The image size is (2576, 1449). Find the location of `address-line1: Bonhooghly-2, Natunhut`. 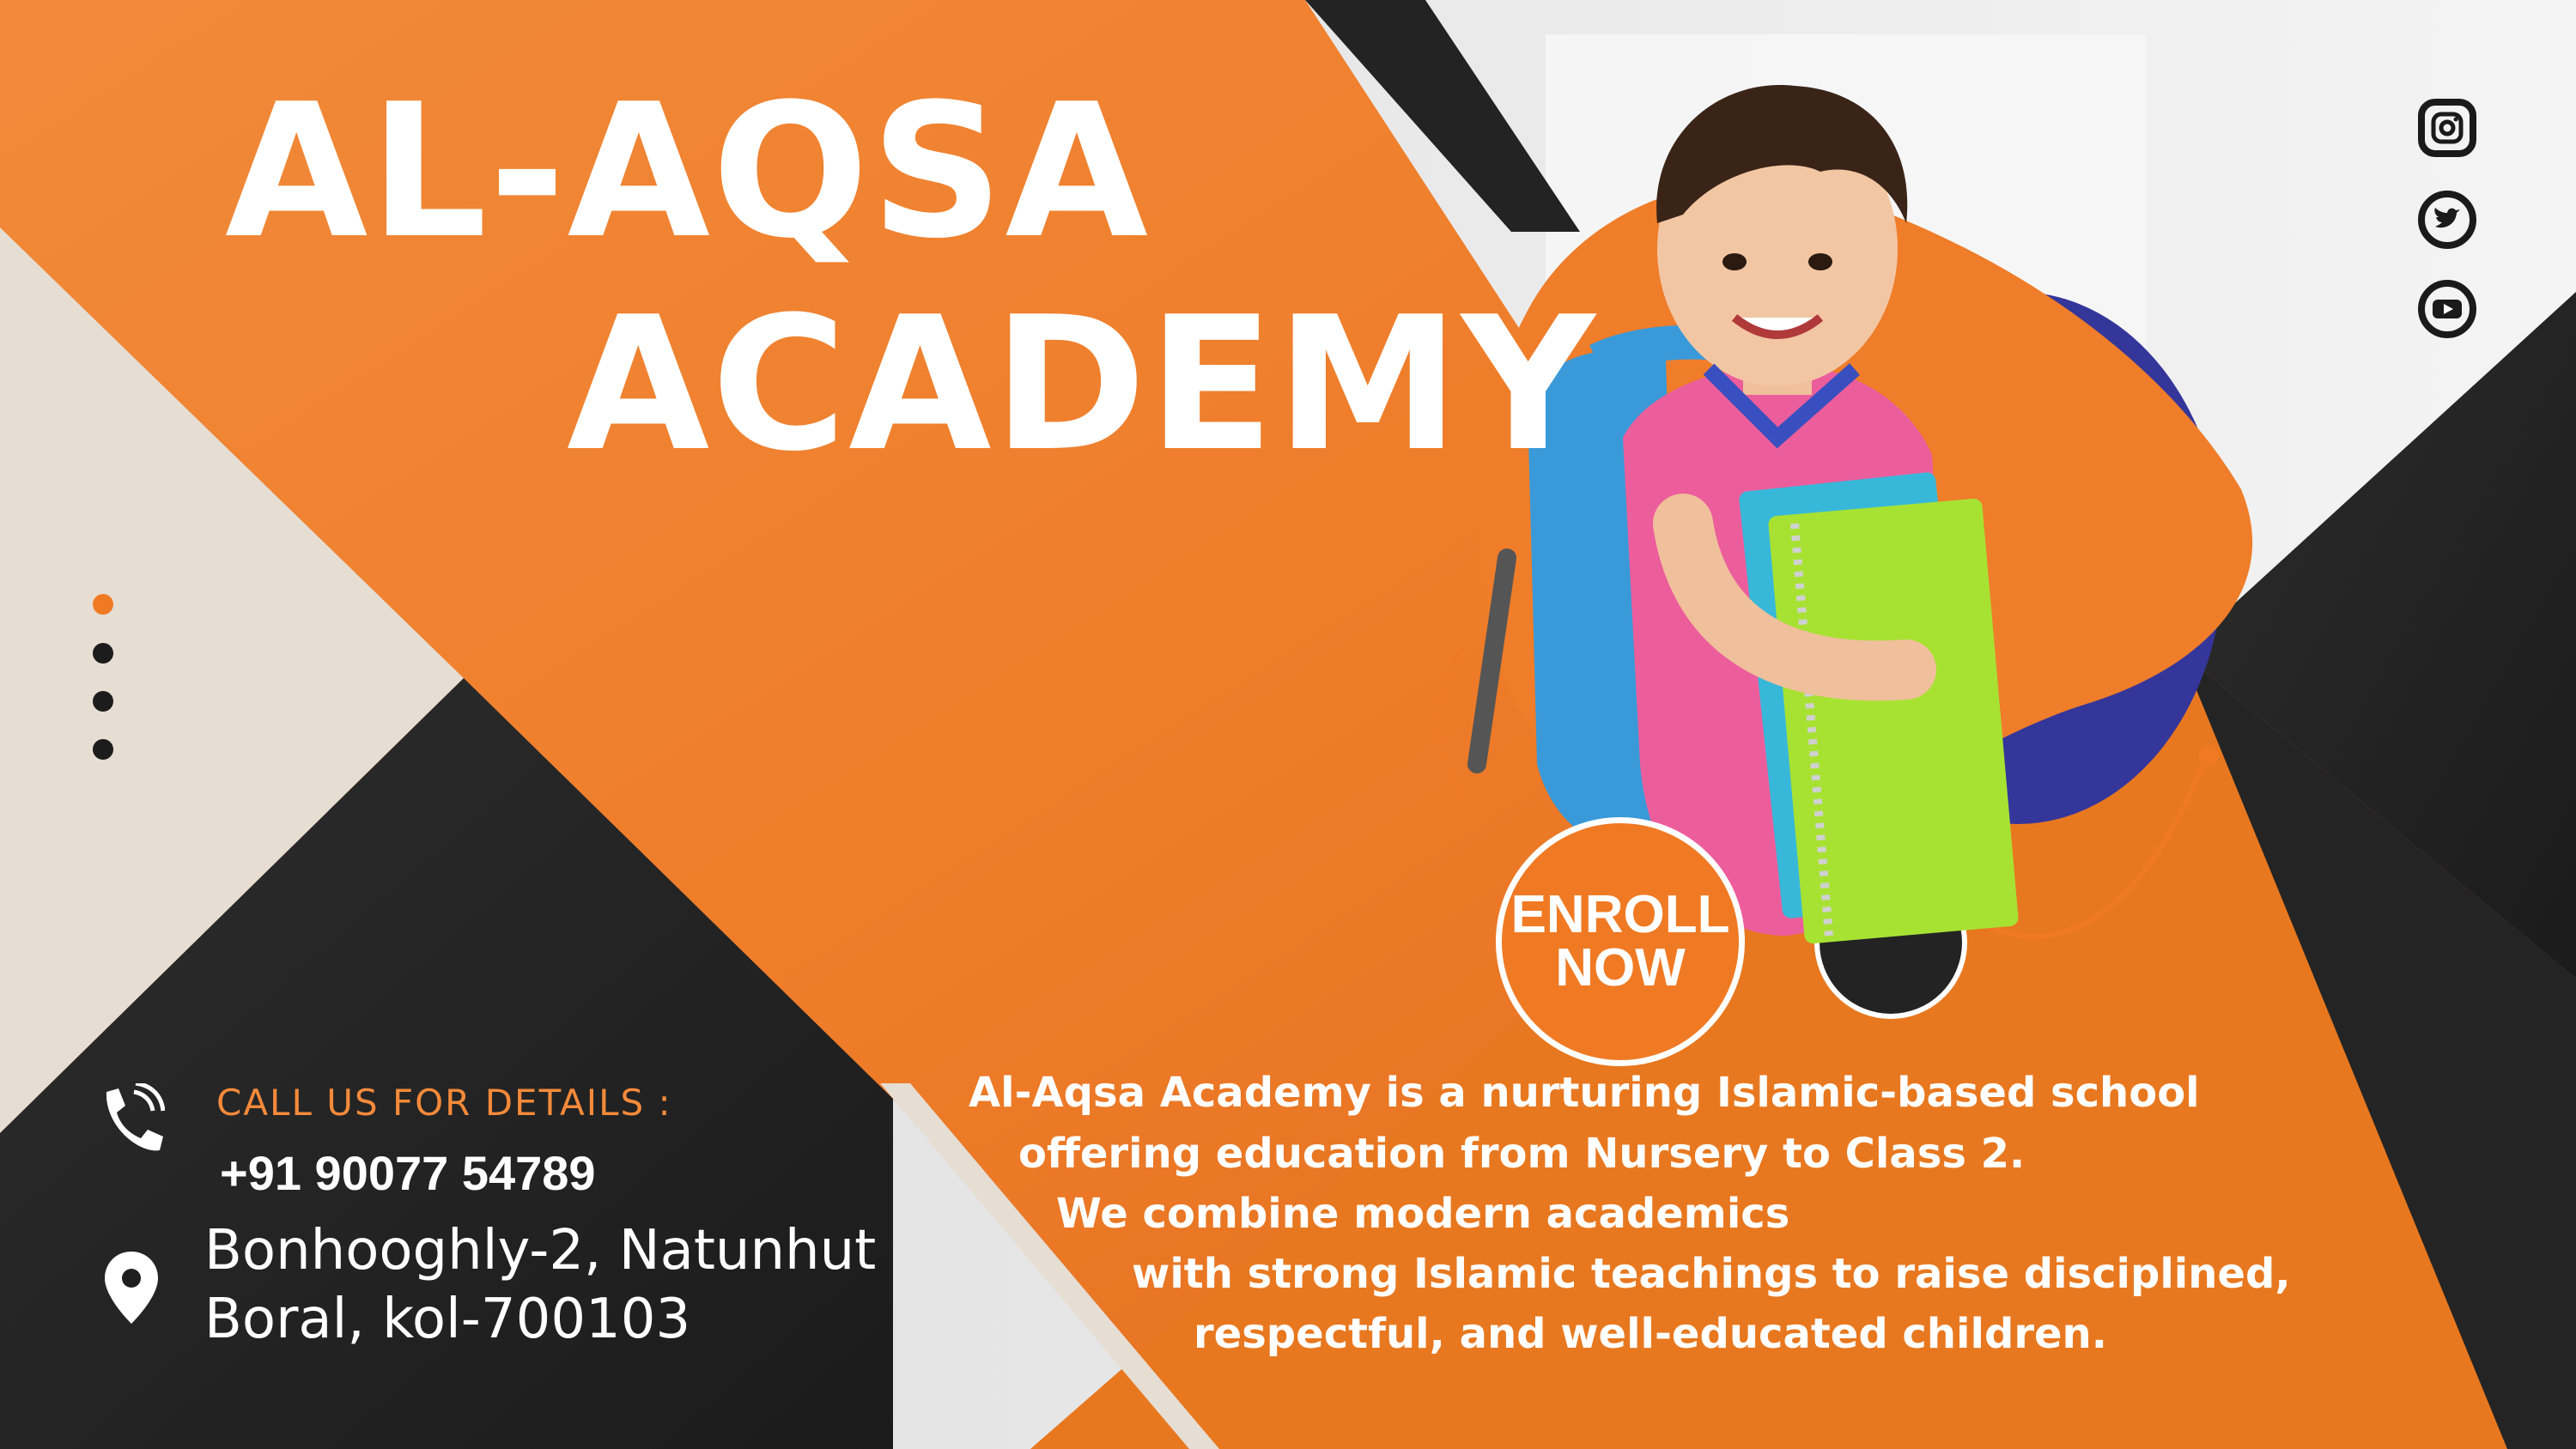

address-line1: Bonhooghly-2, Natunhut is located at coordinates (541, 1250).